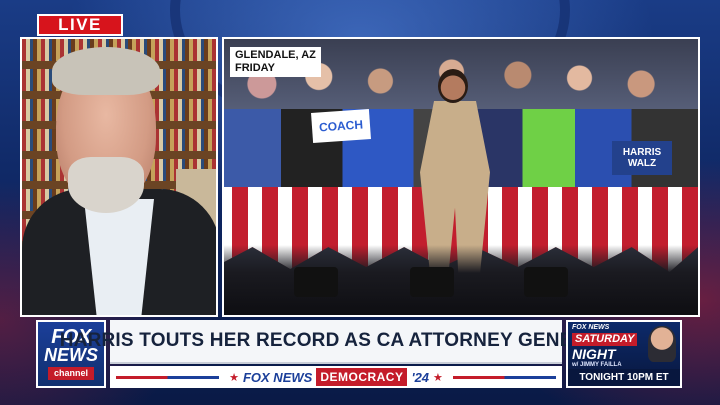  I want to click on location-tag-place: GLENDALE, AZ, so click(275, 55).